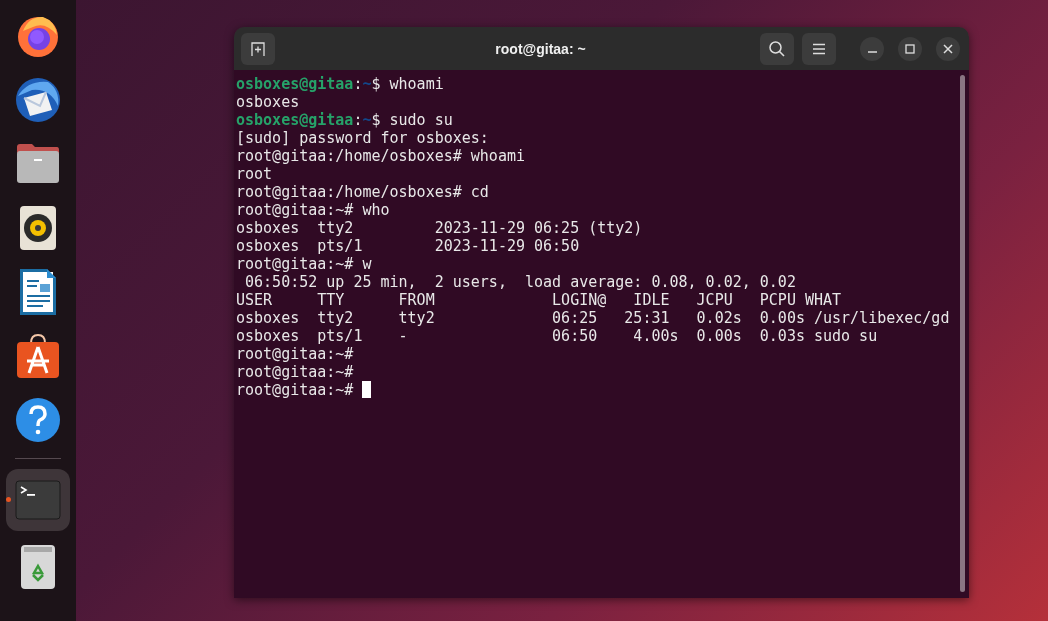 Image resolution: width=1048 pixels, height=621 pixels. I want to click on terminal-icon, so click(38, 500).